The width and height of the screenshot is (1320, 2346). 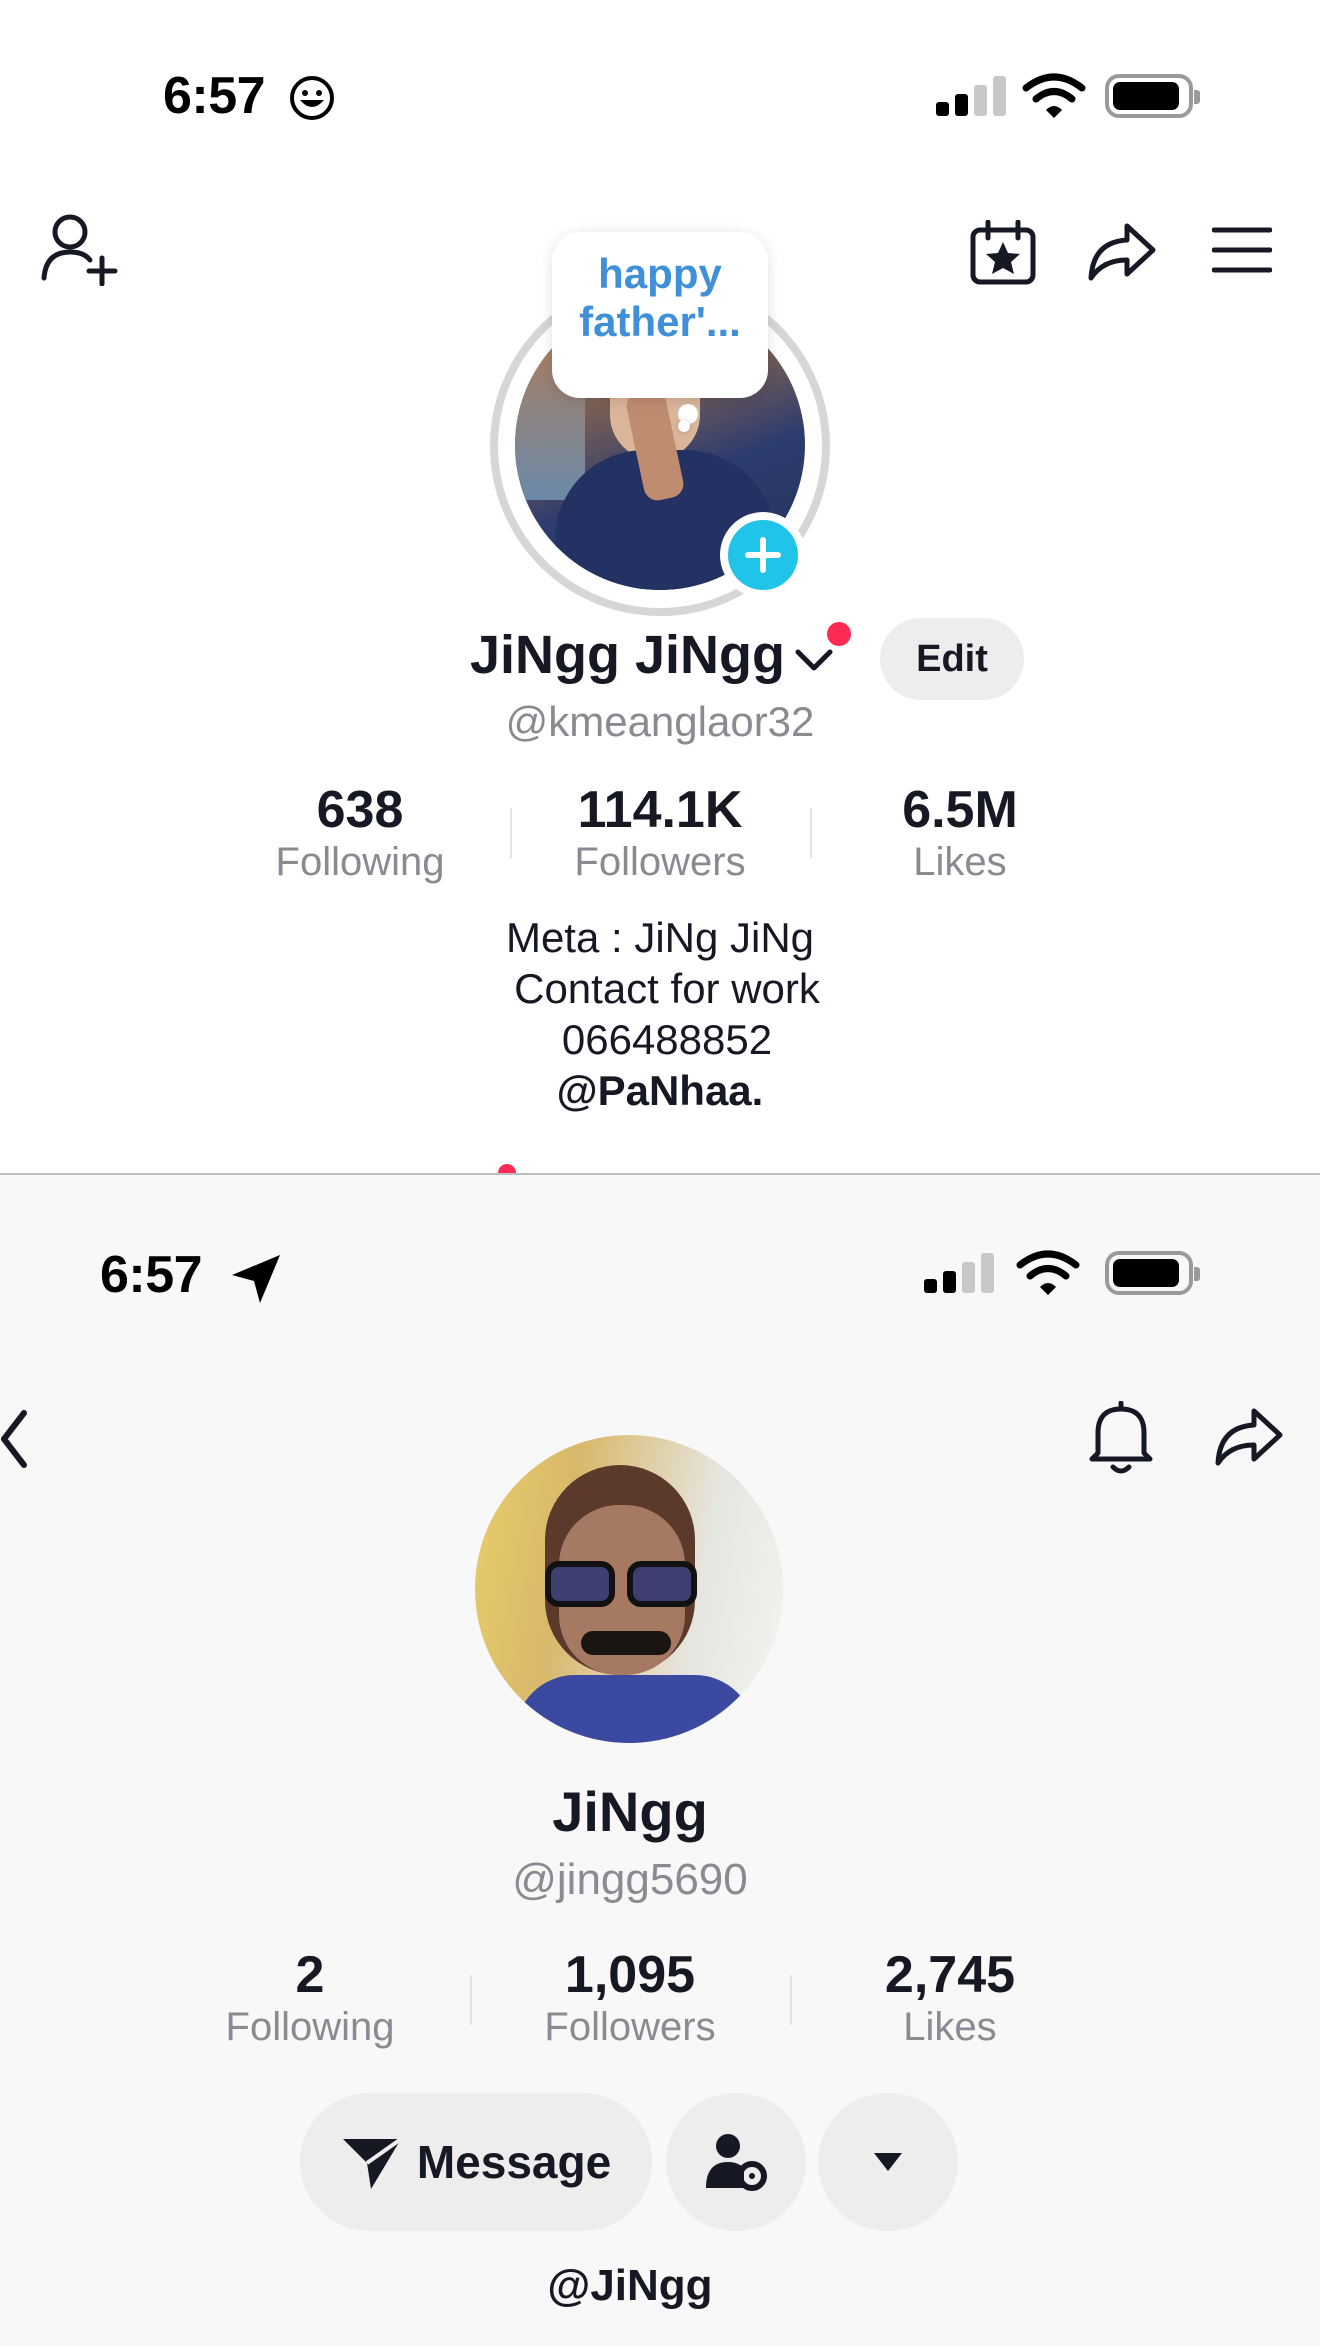 What do you see at coordinates (507, 1168) in the screenshot?
I see `link-pin-icon` at bounding box center [507, 1168].